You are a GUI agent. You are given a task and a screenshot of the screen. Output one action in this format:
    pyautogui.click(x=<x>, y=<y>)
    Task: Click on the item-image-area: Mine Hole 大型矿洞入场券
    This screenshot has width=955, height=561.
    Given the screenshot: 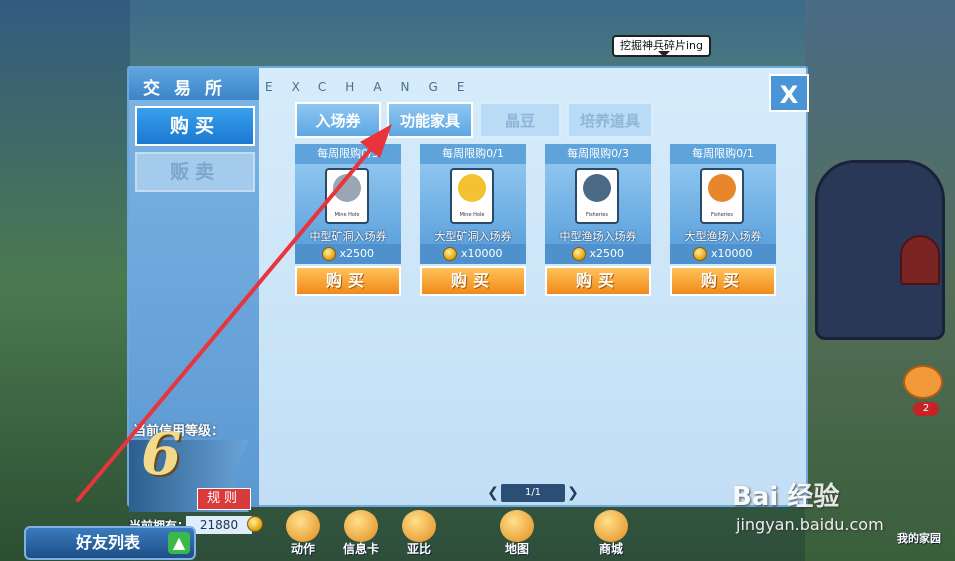 What is the action you would take?
    pyautogui.click(x=473, y=204)
    